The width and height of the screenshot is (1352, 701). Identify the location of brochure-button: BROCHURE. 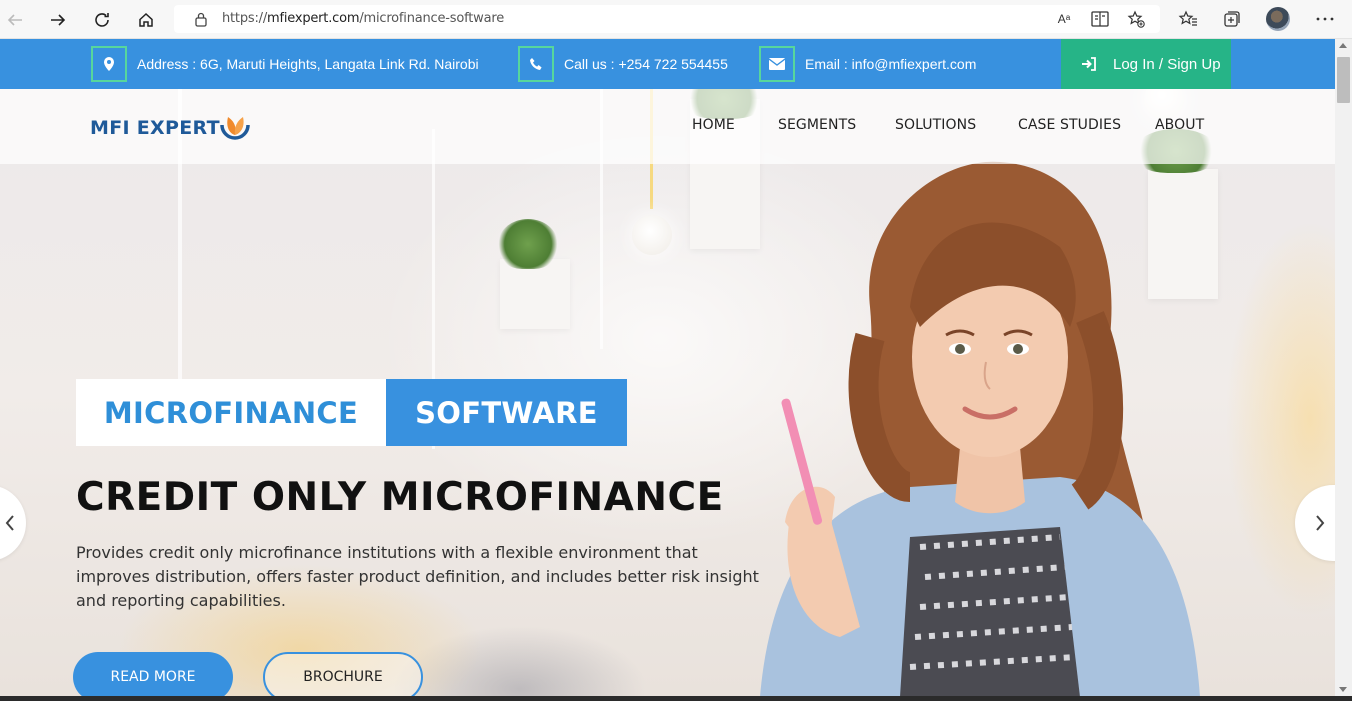
(343, 674).